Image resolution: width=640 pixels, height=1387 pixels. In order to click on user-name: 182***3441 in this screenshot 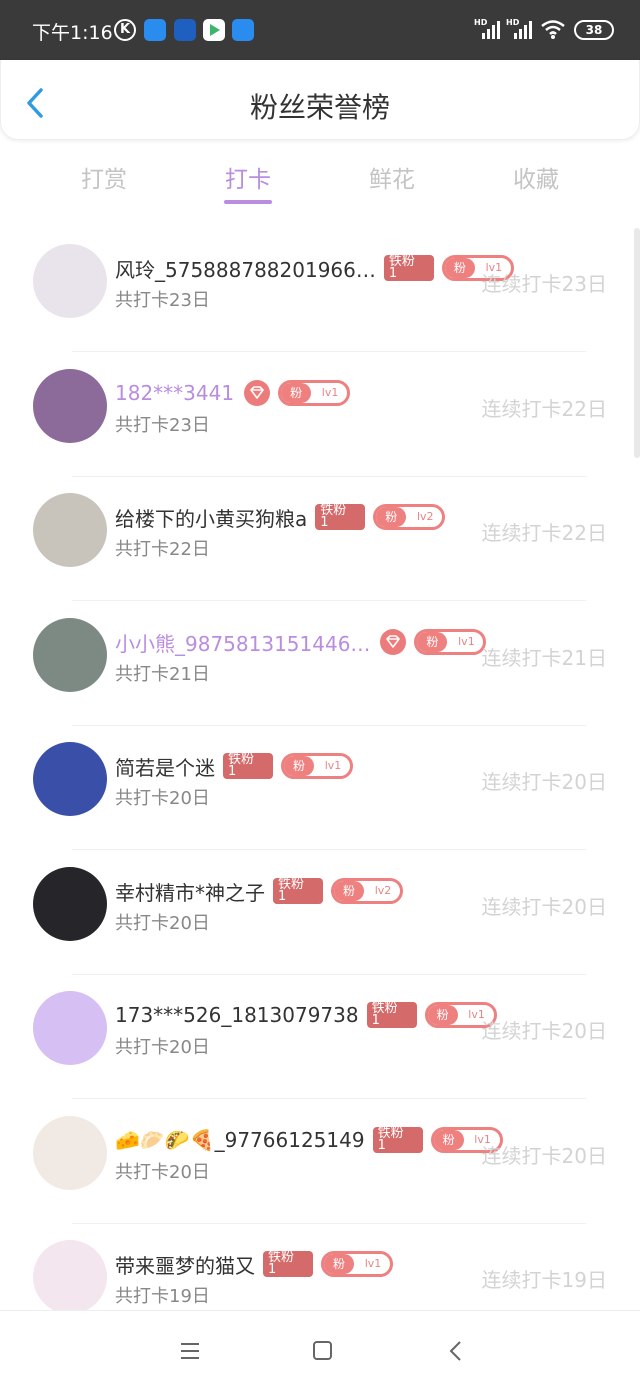, I will do `click(174, 393)`.